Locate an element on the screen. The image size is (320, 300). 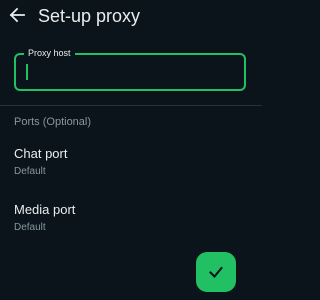
section-divider is located at coordinates (131, 105).